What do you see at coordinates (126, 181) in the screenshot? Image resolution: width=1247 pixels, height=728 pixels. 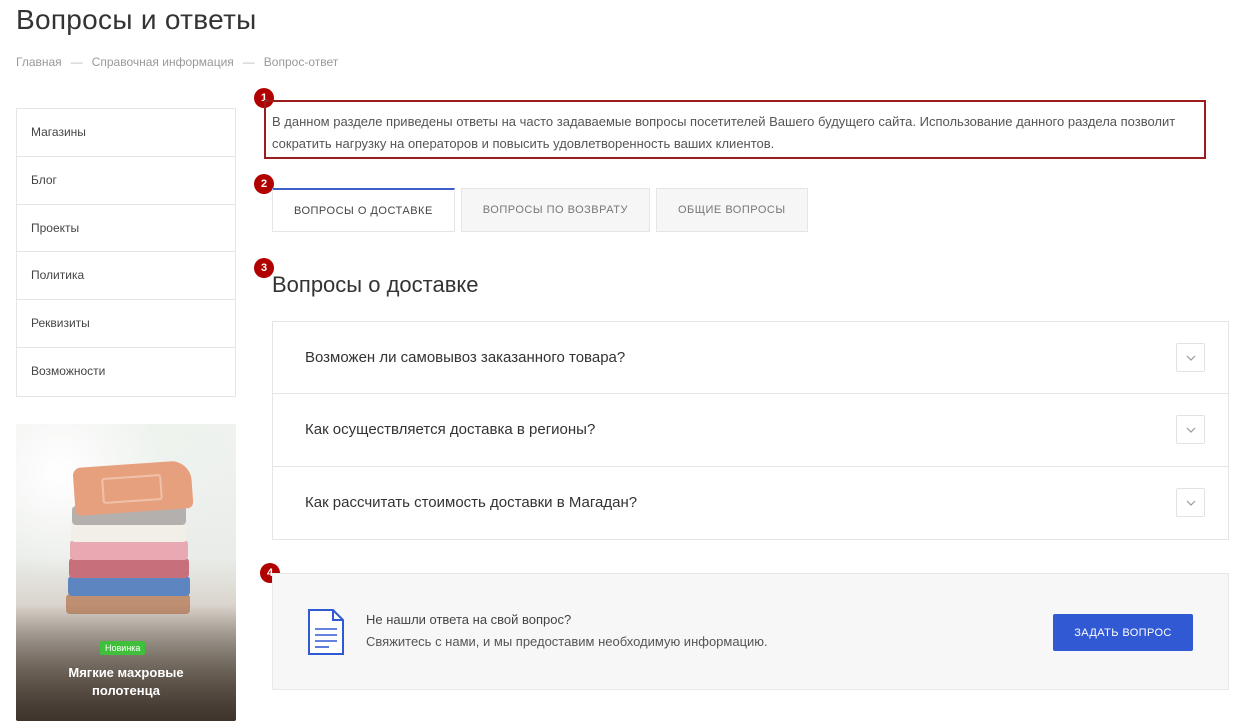 I see `sidebar-item-blog: Блог` at bounding box center [126, 181].